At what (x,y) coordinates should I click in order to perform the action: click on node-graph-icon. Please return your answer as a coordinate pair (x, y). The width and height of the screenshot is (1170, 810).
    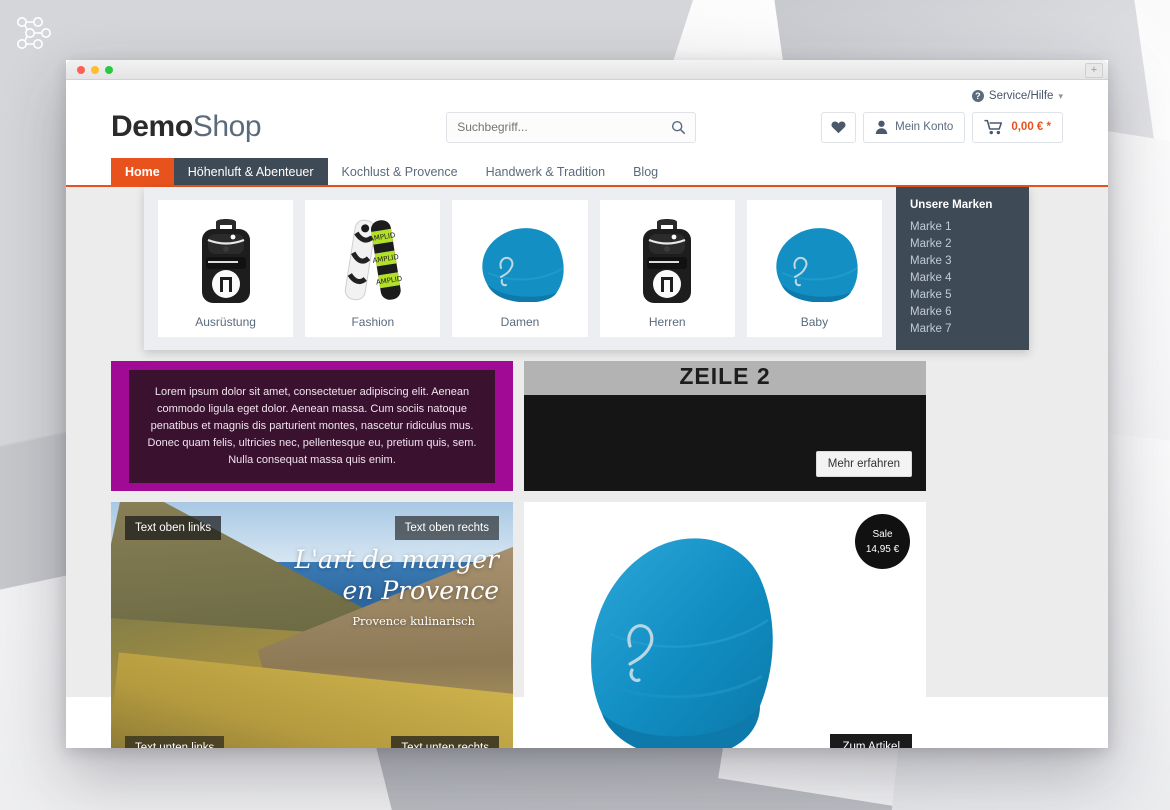
    Looking at the image, I should click on (34, 33).